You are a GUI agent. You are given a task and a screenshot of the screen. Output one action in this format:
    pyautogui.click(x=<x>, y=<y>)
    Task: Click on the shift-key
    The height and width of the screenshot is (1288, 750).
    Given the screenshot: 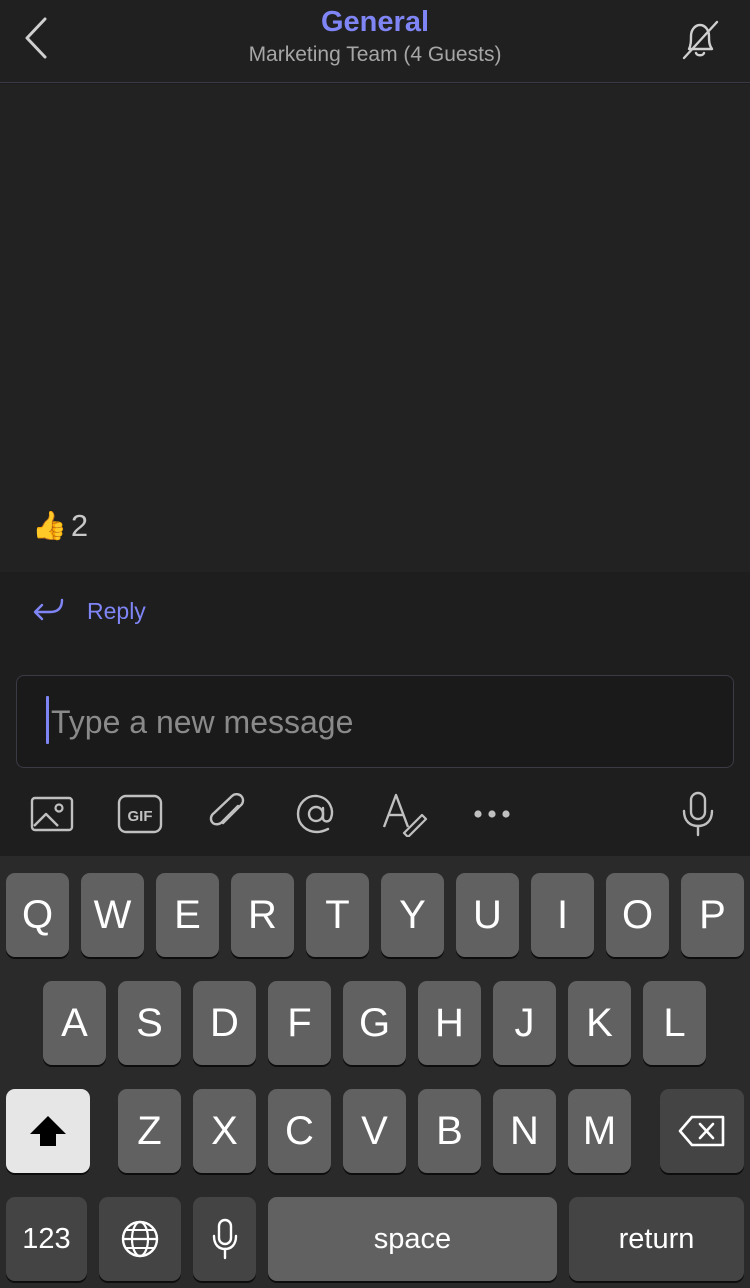 What is the action you would take?
    pyautogui.click(x=48, y=1131)
    